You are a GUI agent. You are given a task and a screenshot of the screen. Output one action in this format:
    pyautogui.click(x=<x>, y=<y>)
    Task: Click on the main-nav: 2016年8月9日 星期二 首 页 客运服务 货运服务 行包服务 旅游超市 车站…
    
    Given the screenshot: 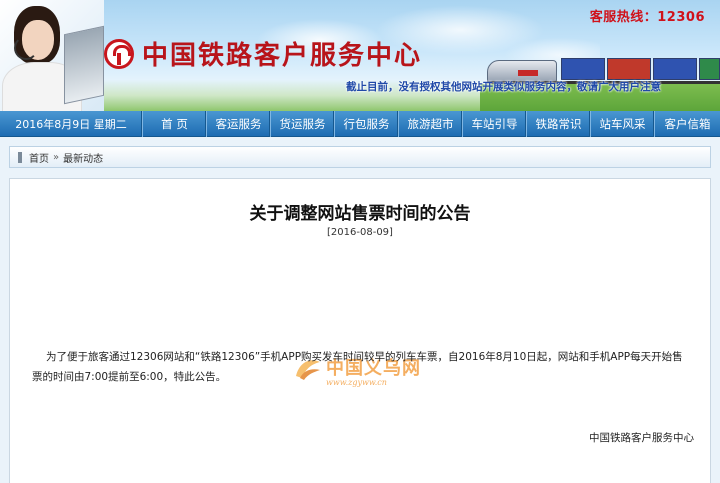 What is the action you would take?
    pyautogui.click(x=360, y=123)
    